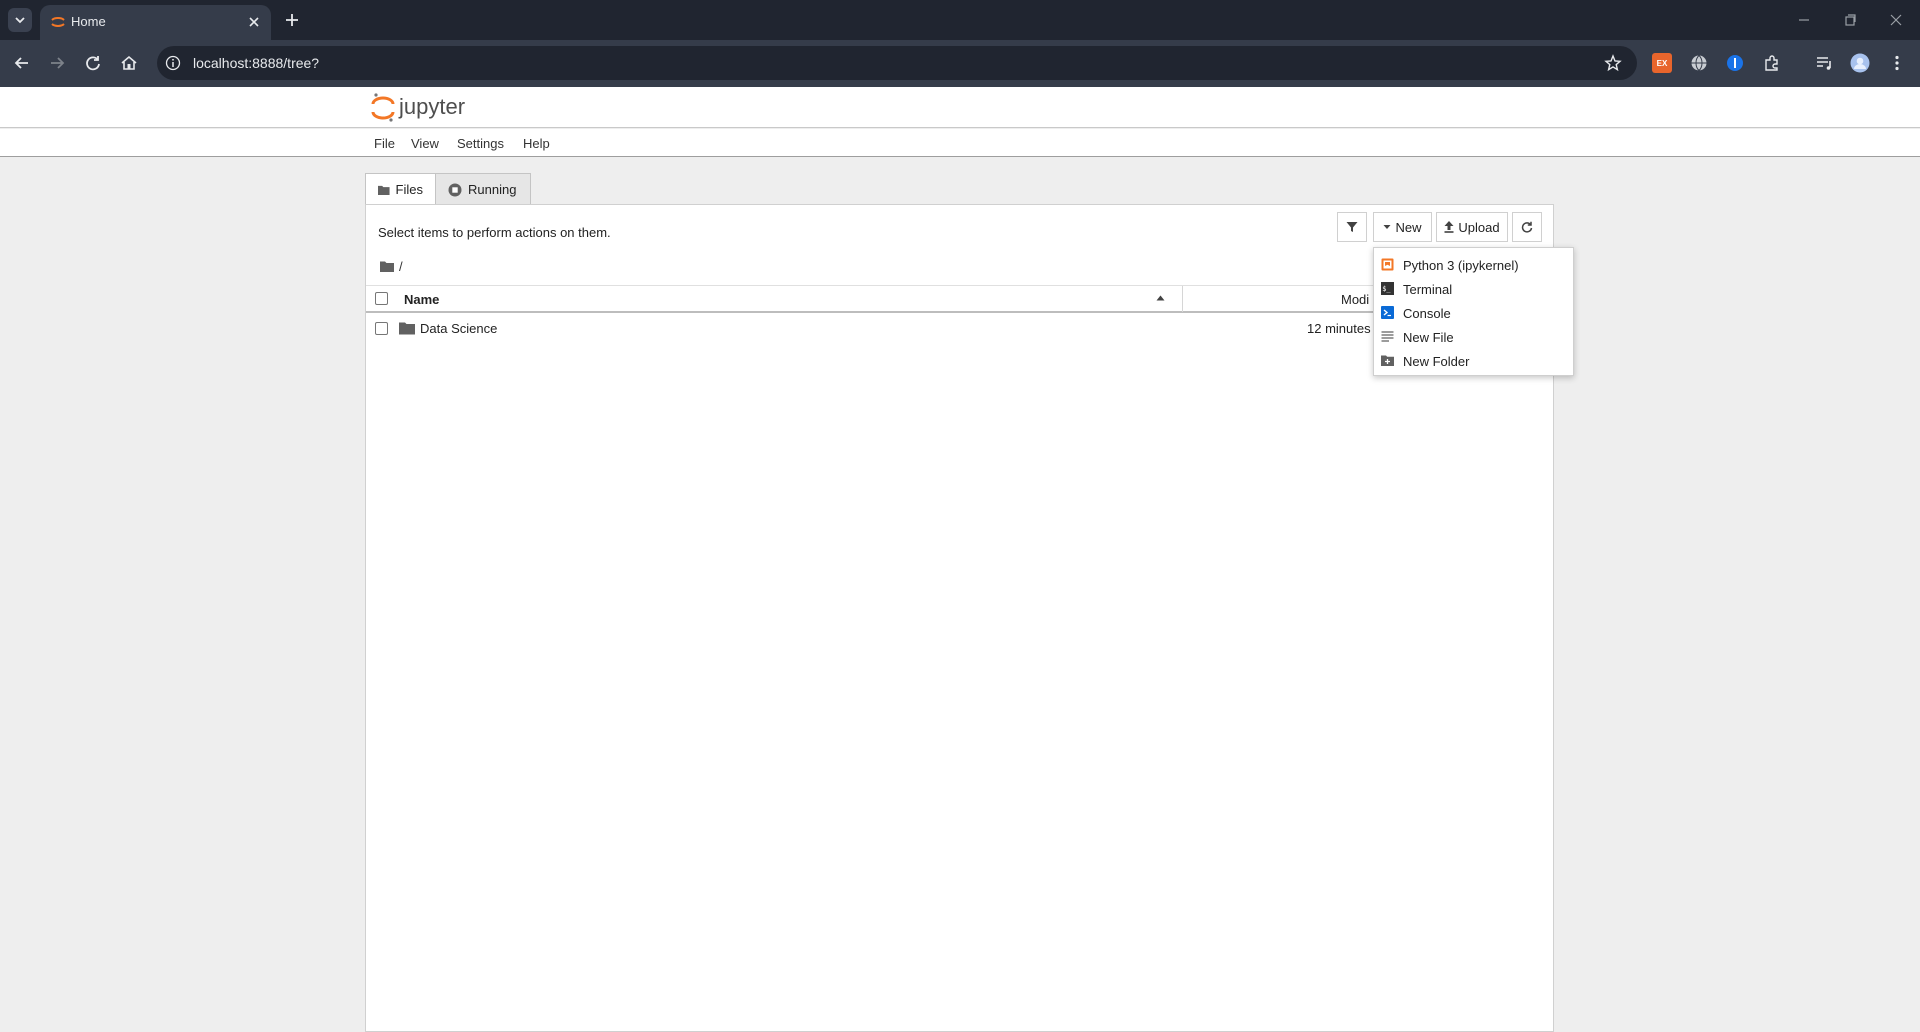 The height and width of the screenshot is (1032, 1920). I want to click on breadcrumb-path: /, so click(401, 266).